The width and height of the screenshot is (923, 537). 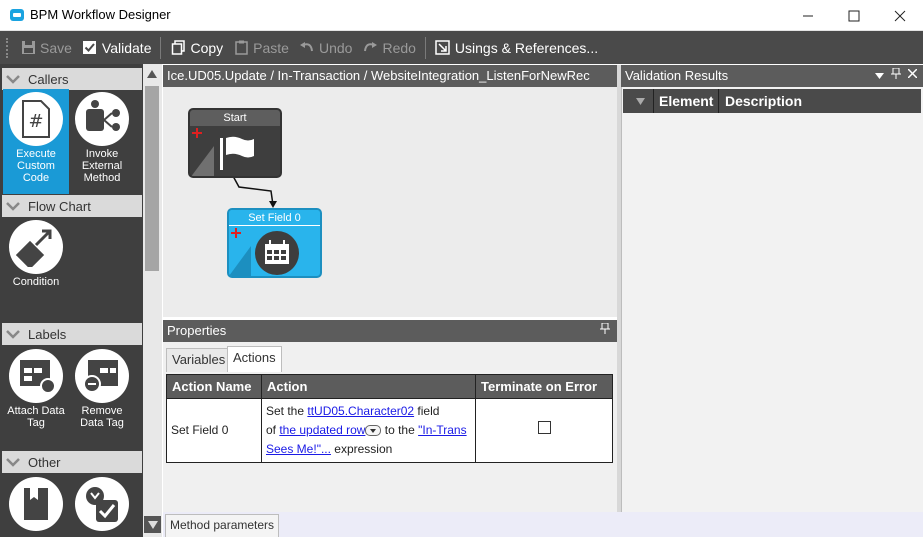 What do you see at coordinates (461, 15) in the screenshot?
I see `title-bar: BPM Workflow Designer` at bounding box center [461, 15].